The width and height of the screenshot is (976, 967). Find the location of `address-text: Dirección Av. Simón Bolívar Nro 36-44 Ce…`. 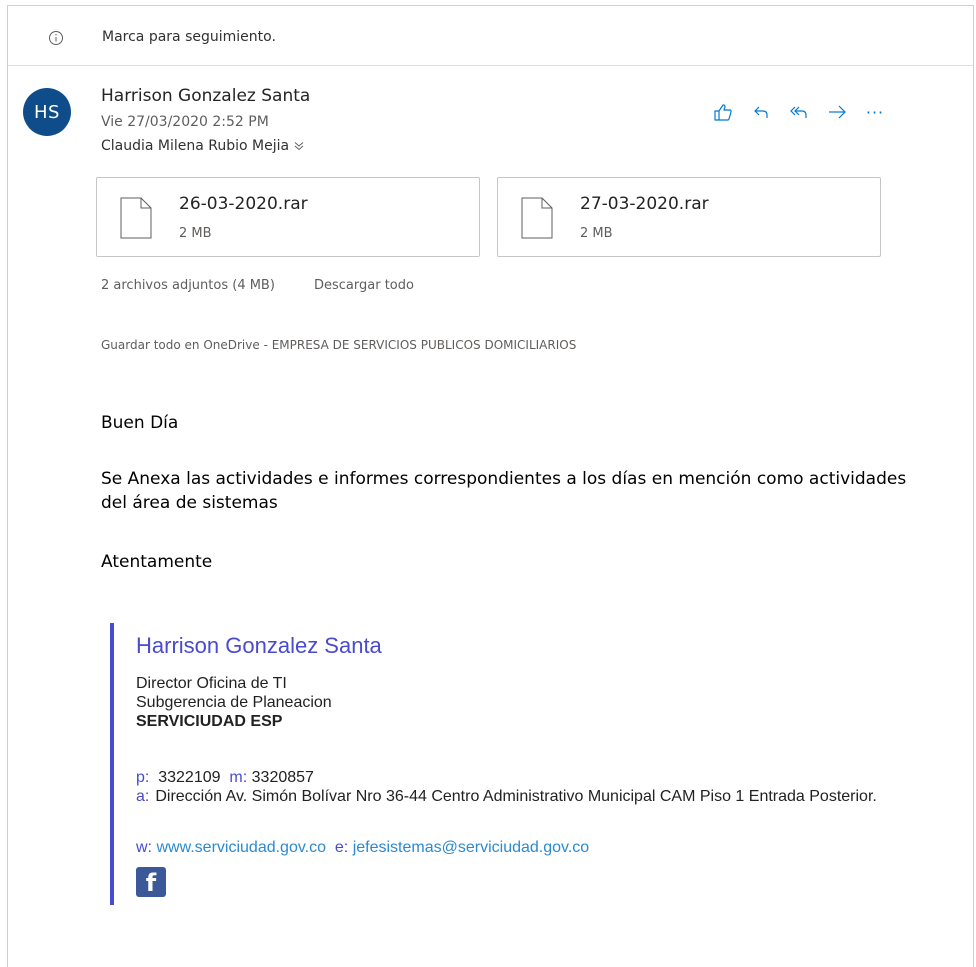

address-text: Dirección Av. Simón Bolívar Nro 36-44 Ce… is located at coordinates (516, 796).